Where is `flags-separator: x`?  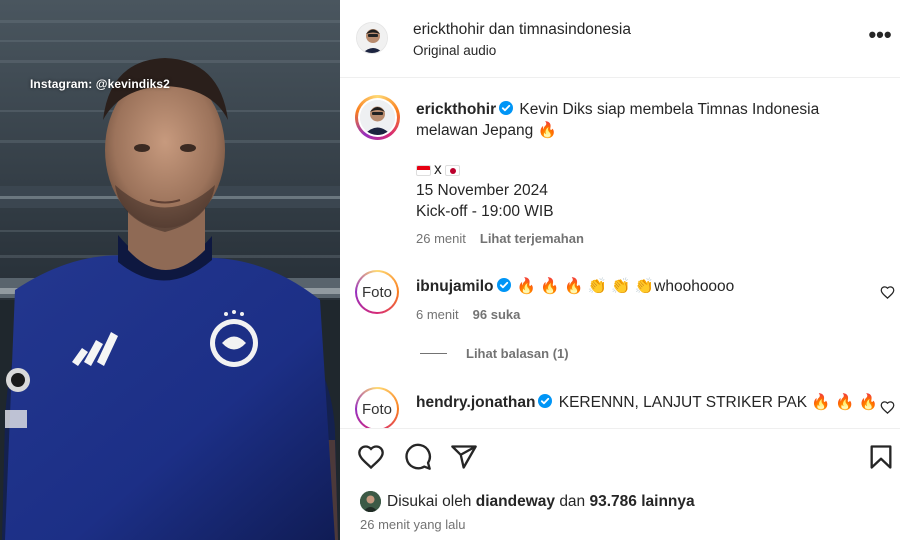
flags-separator: x is located at coordinates (438, 169).